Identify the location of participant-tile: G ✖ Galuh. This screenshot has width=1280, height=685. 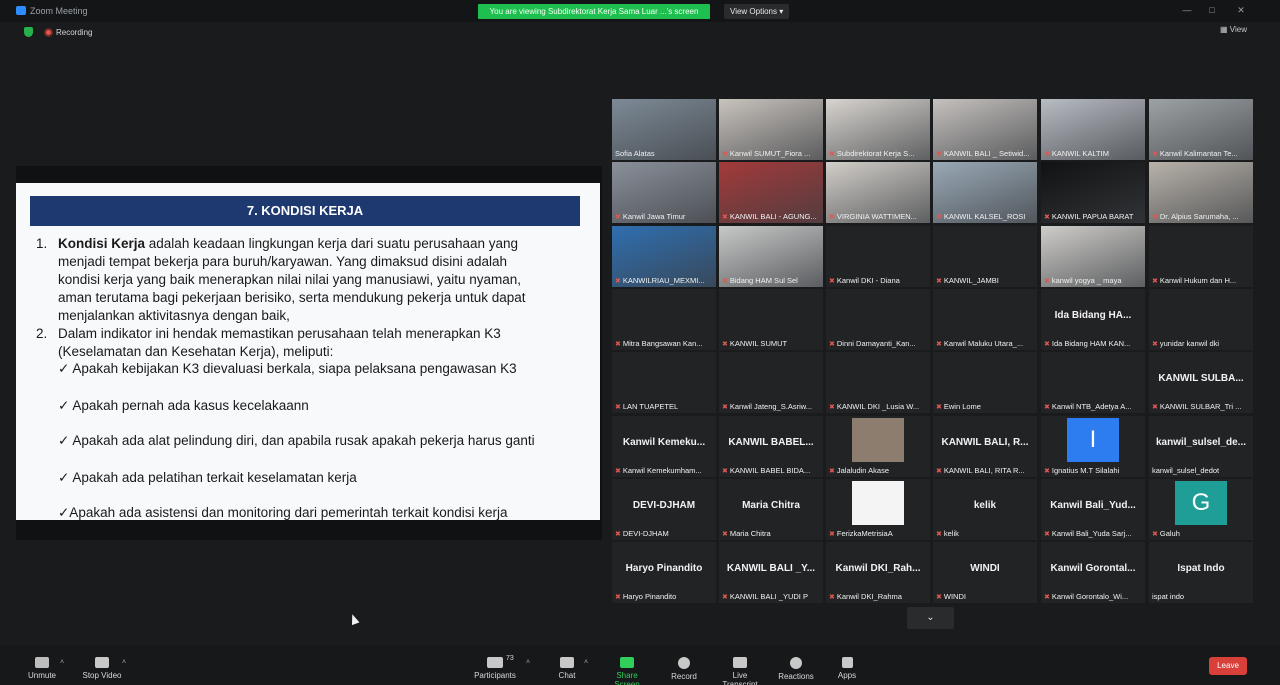
(1201, 509).